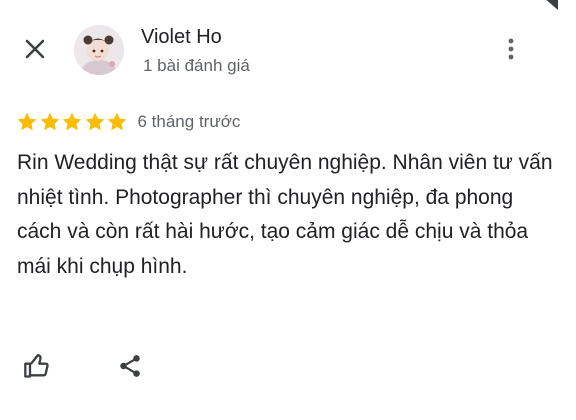  Describe the element at coordinates (288, 367) in the screenshot. I see `review-actions` at that location.